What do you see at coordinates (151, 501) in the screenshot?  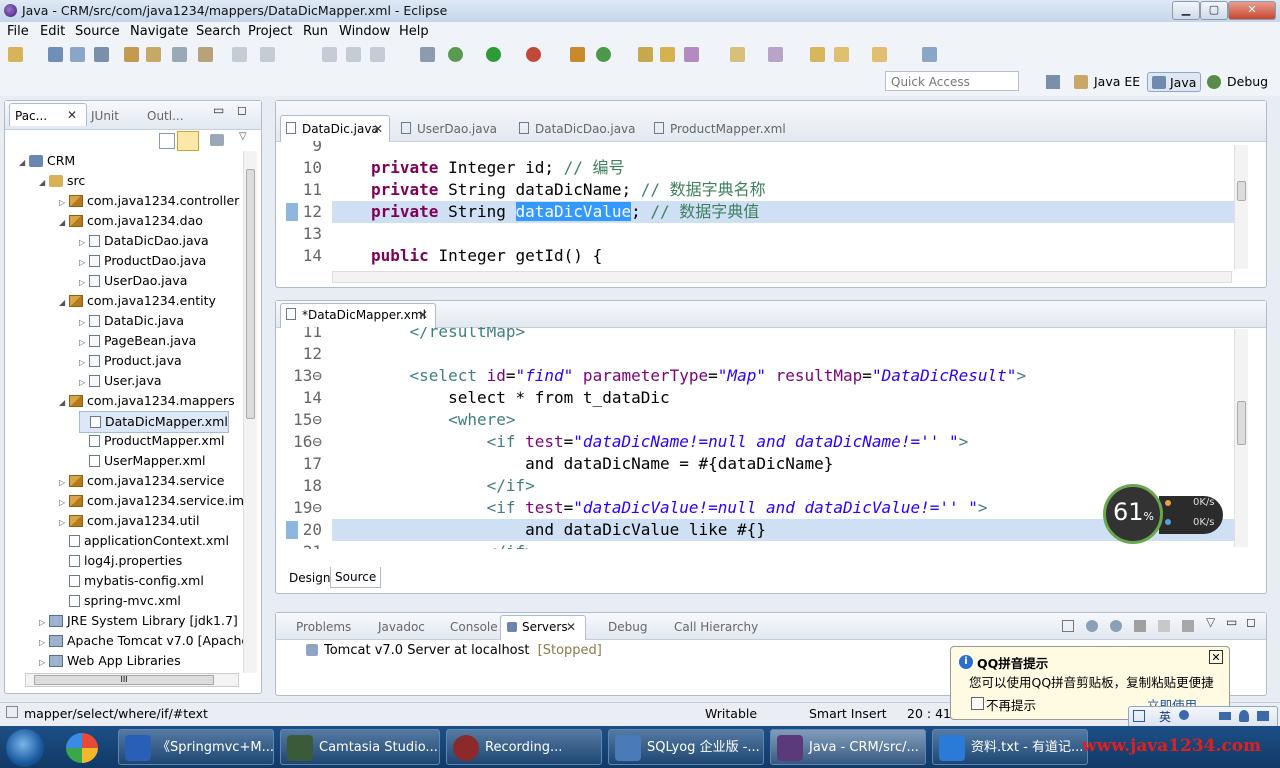 I see `tree-item: ▷ com.java1234.service.imp` at bounding box center [151, 501].